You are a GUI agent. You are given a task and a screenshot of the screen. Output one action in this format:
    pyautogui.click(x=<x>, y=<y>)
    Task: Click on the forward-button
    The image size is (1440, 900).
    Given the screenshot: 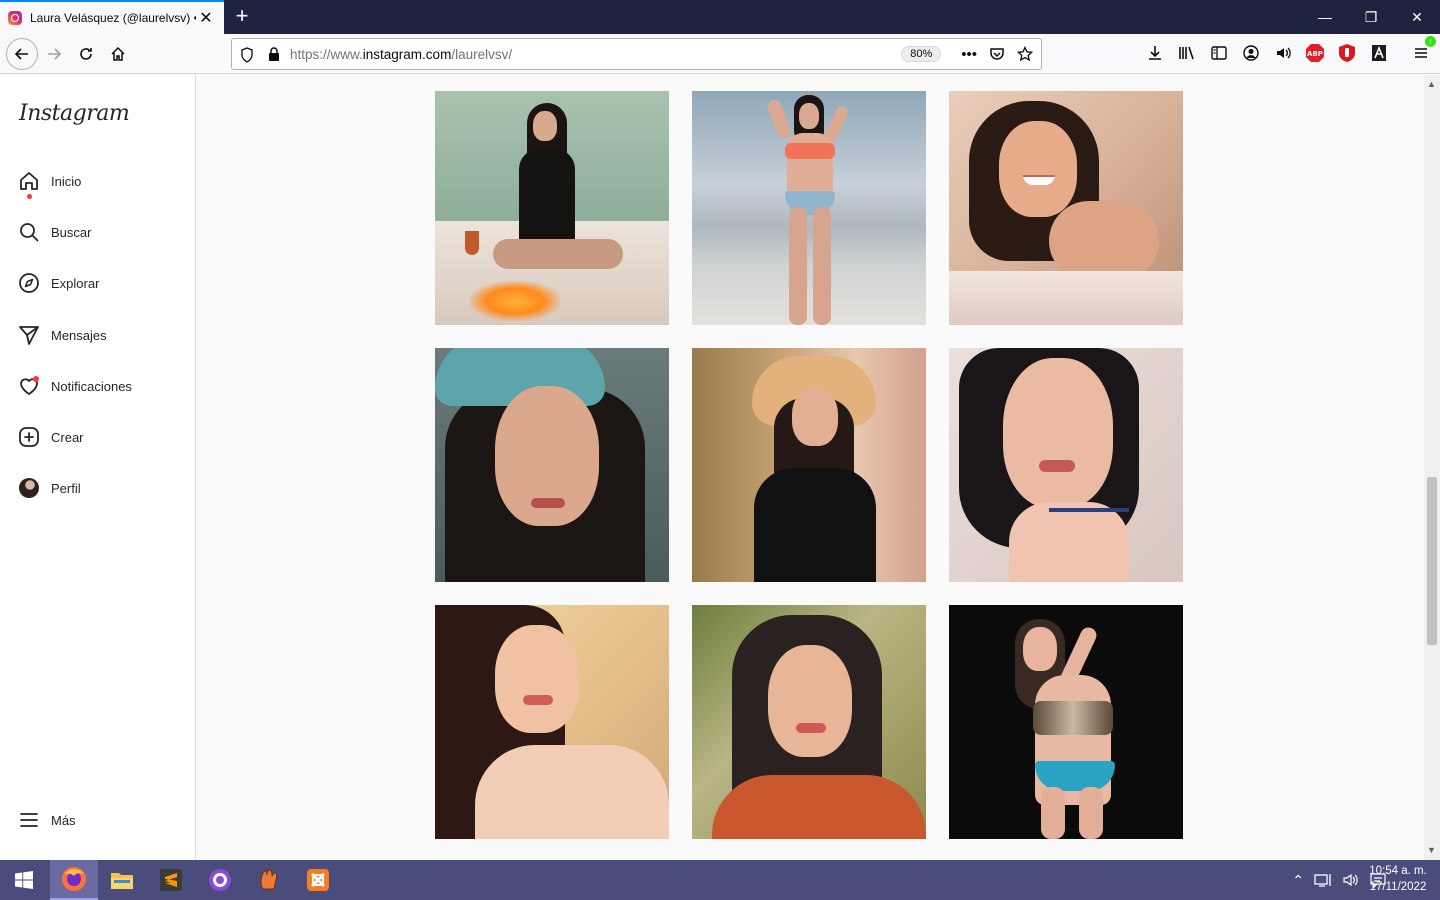 What is the action you would take?
    pyautogui.click(x=54, y=54)
    